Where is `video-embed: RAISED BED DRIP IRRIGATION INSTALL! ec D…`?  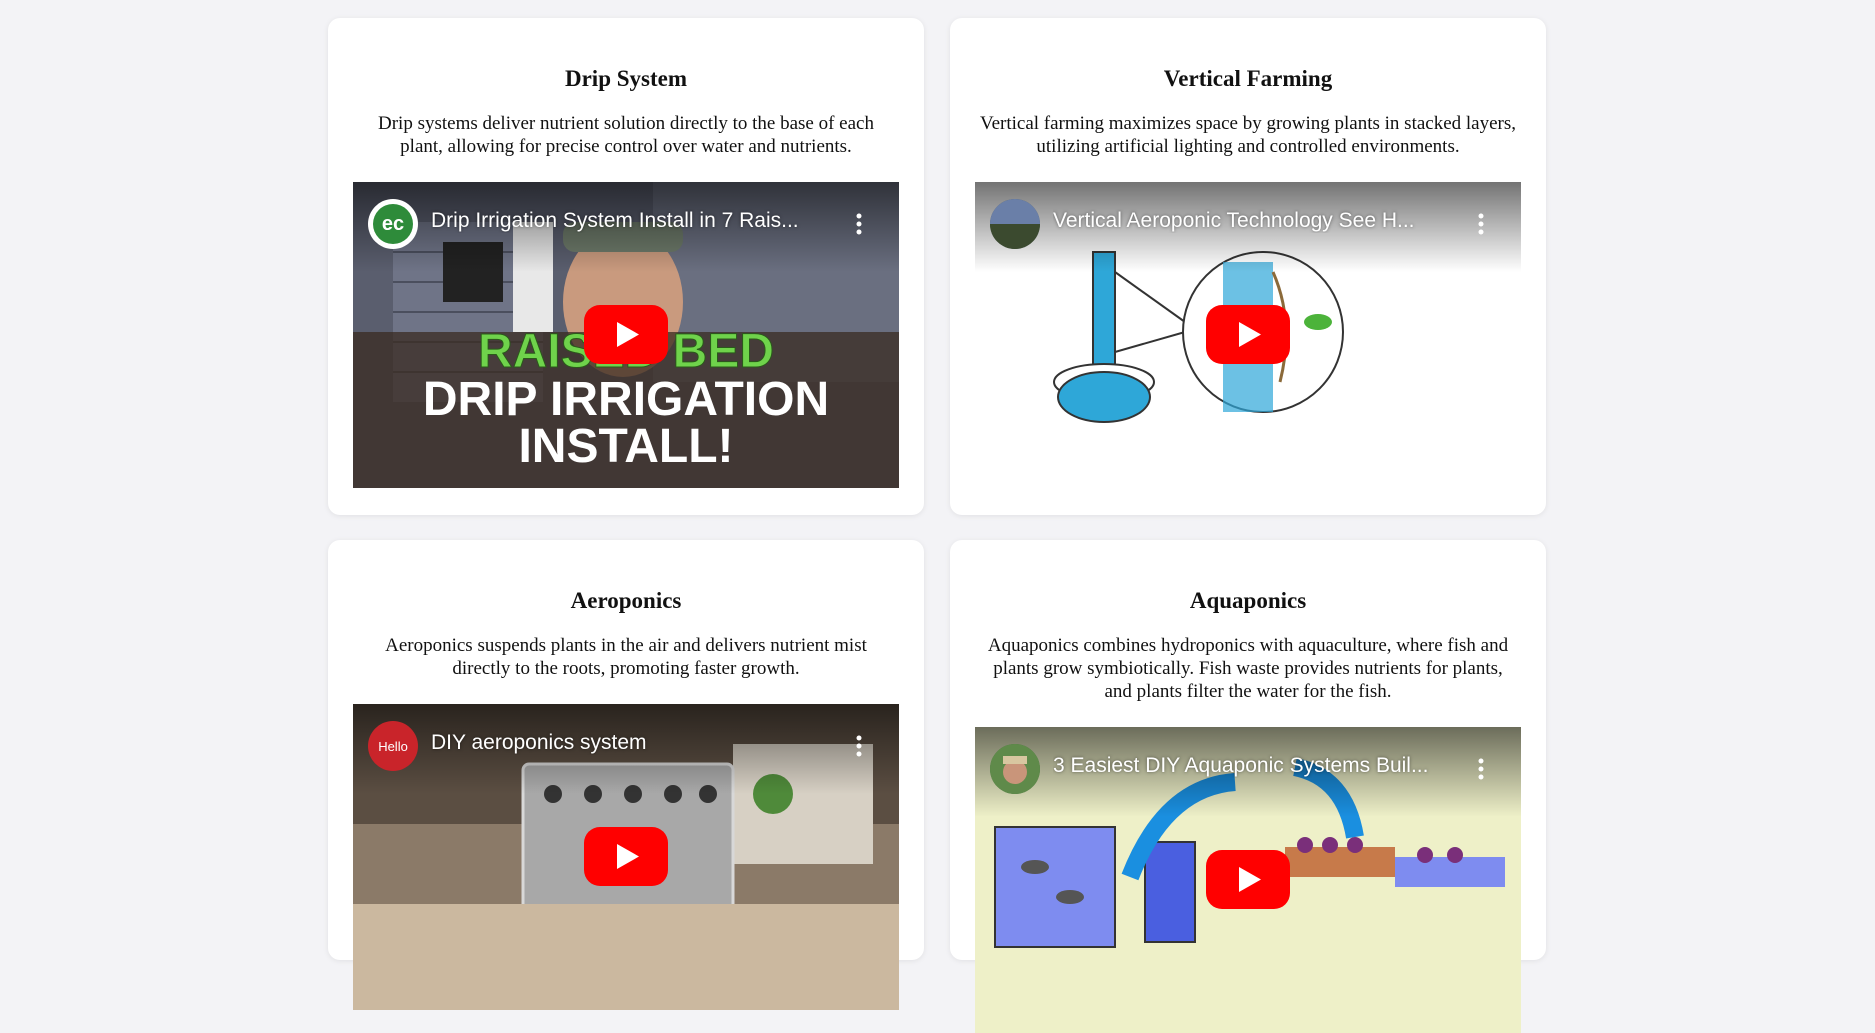
video-embed: RAISED BED DRIP IRRIGATION INSTALL! ec D… is located at coordinates (626, 335).